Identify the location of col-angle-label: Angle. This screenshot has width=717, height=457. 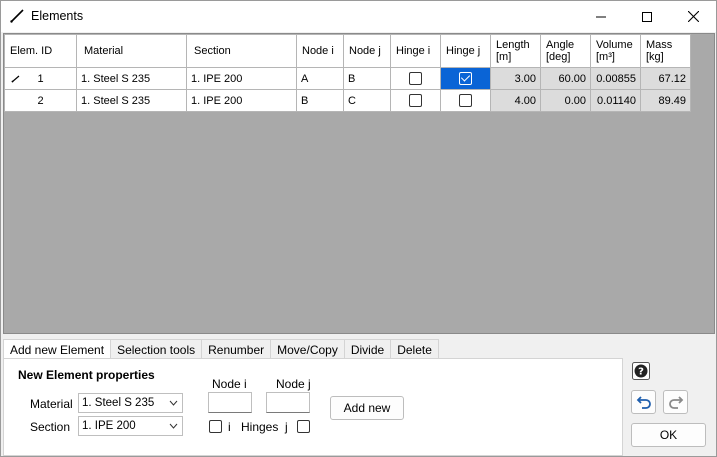
(560, 45).